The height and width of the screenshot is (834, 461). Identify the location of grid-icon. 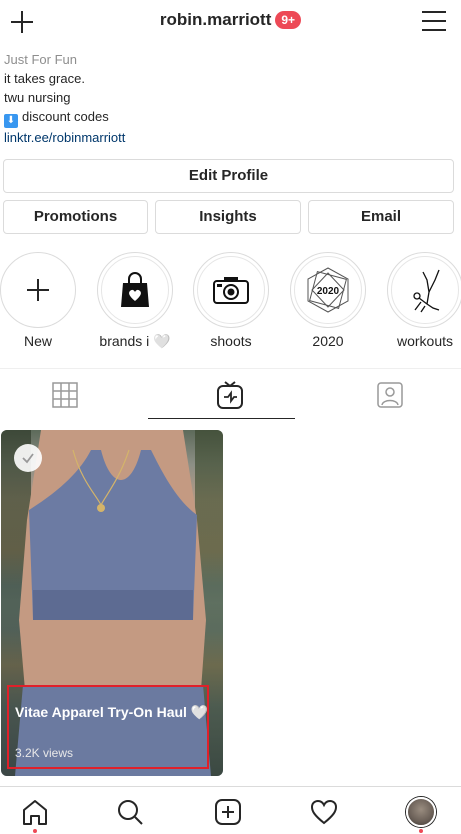
(65, 395).